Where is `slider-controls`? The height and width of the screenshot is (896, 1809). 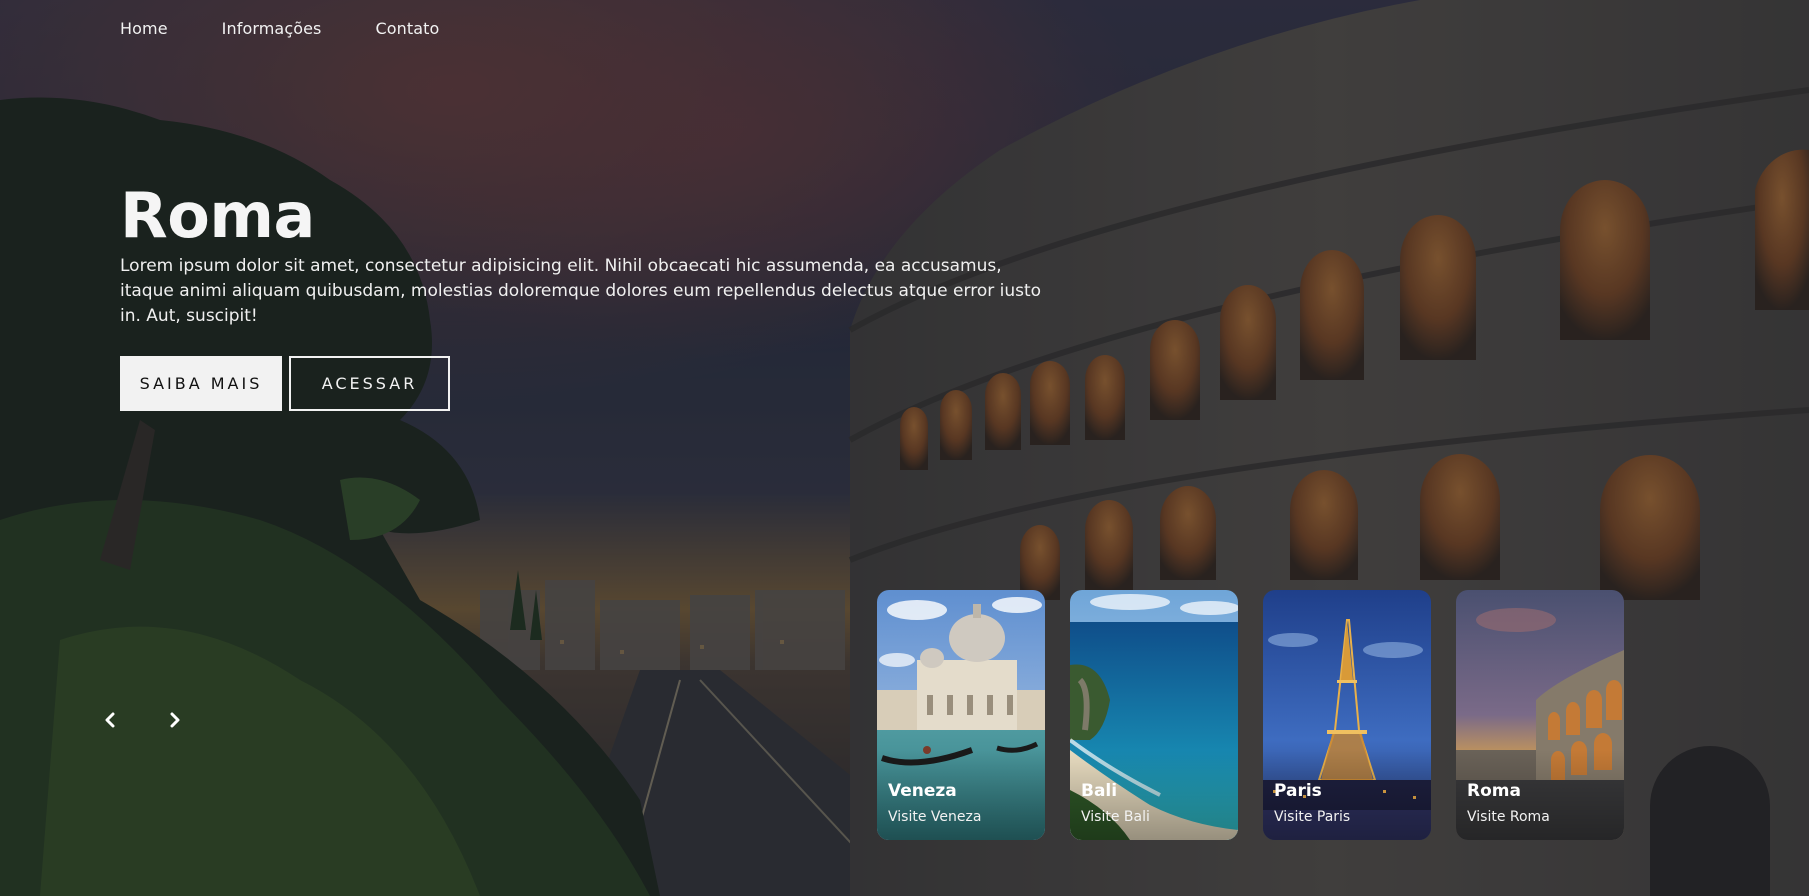
slider-controls is located at coordinates (142, 720).